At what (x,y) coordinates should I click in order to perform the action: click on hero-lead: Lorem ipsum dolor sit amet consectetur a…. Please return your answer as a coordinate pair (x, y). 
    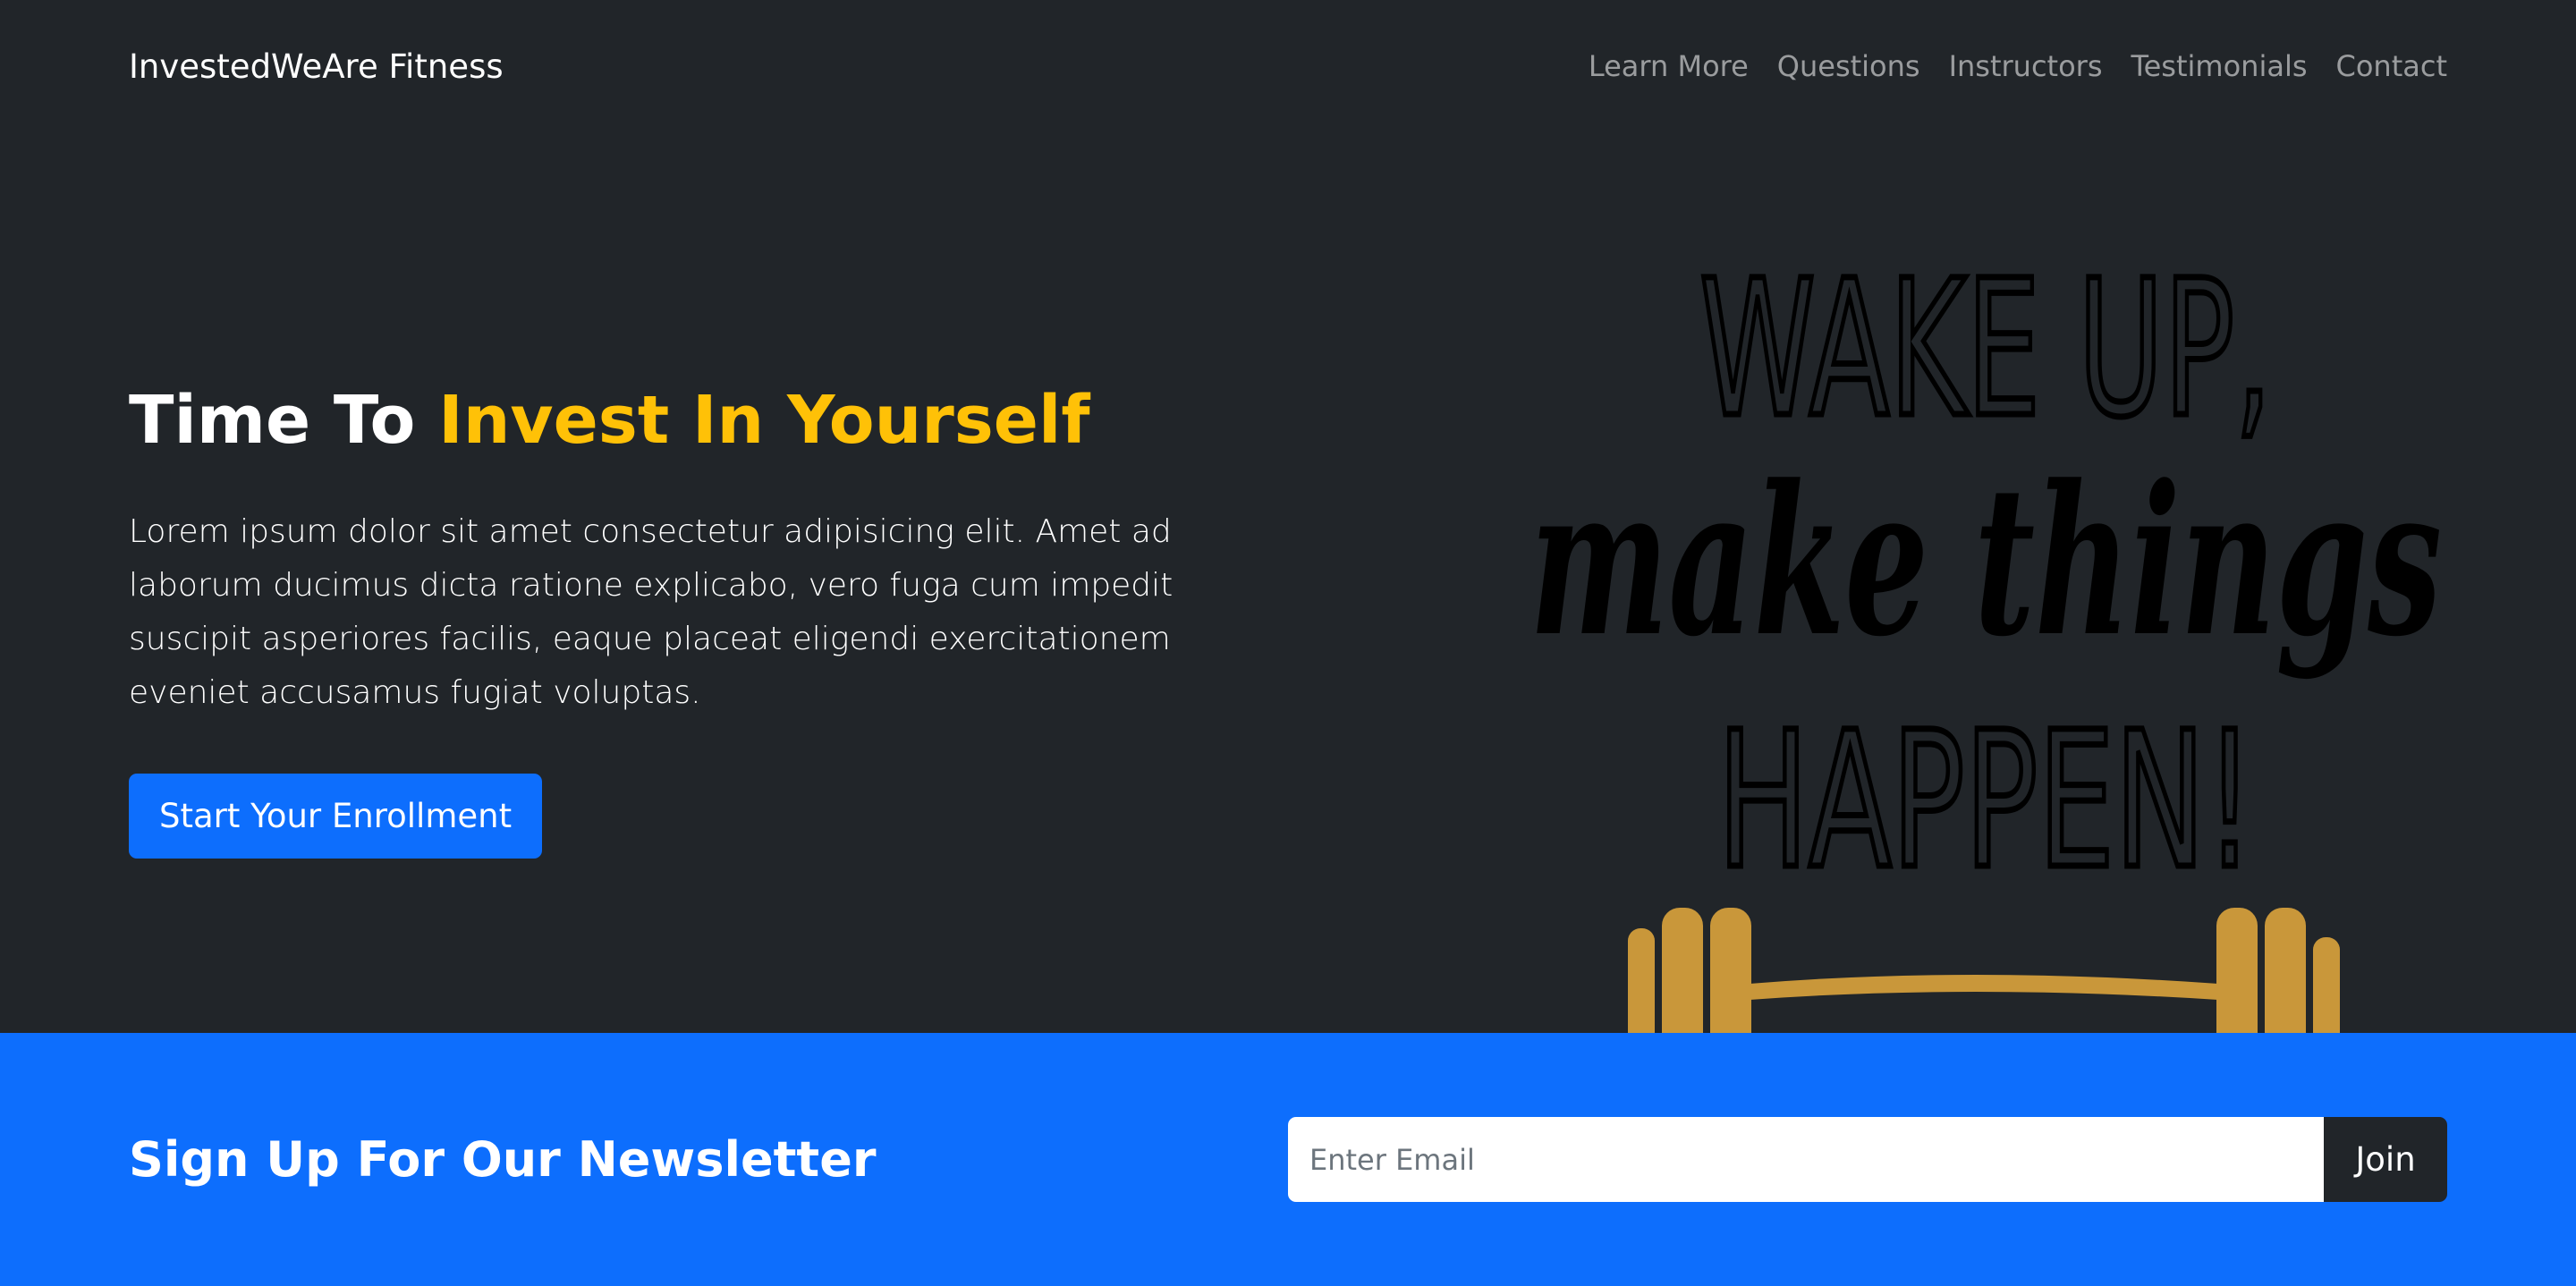
    Looking at the image, I should click on (651, 612).